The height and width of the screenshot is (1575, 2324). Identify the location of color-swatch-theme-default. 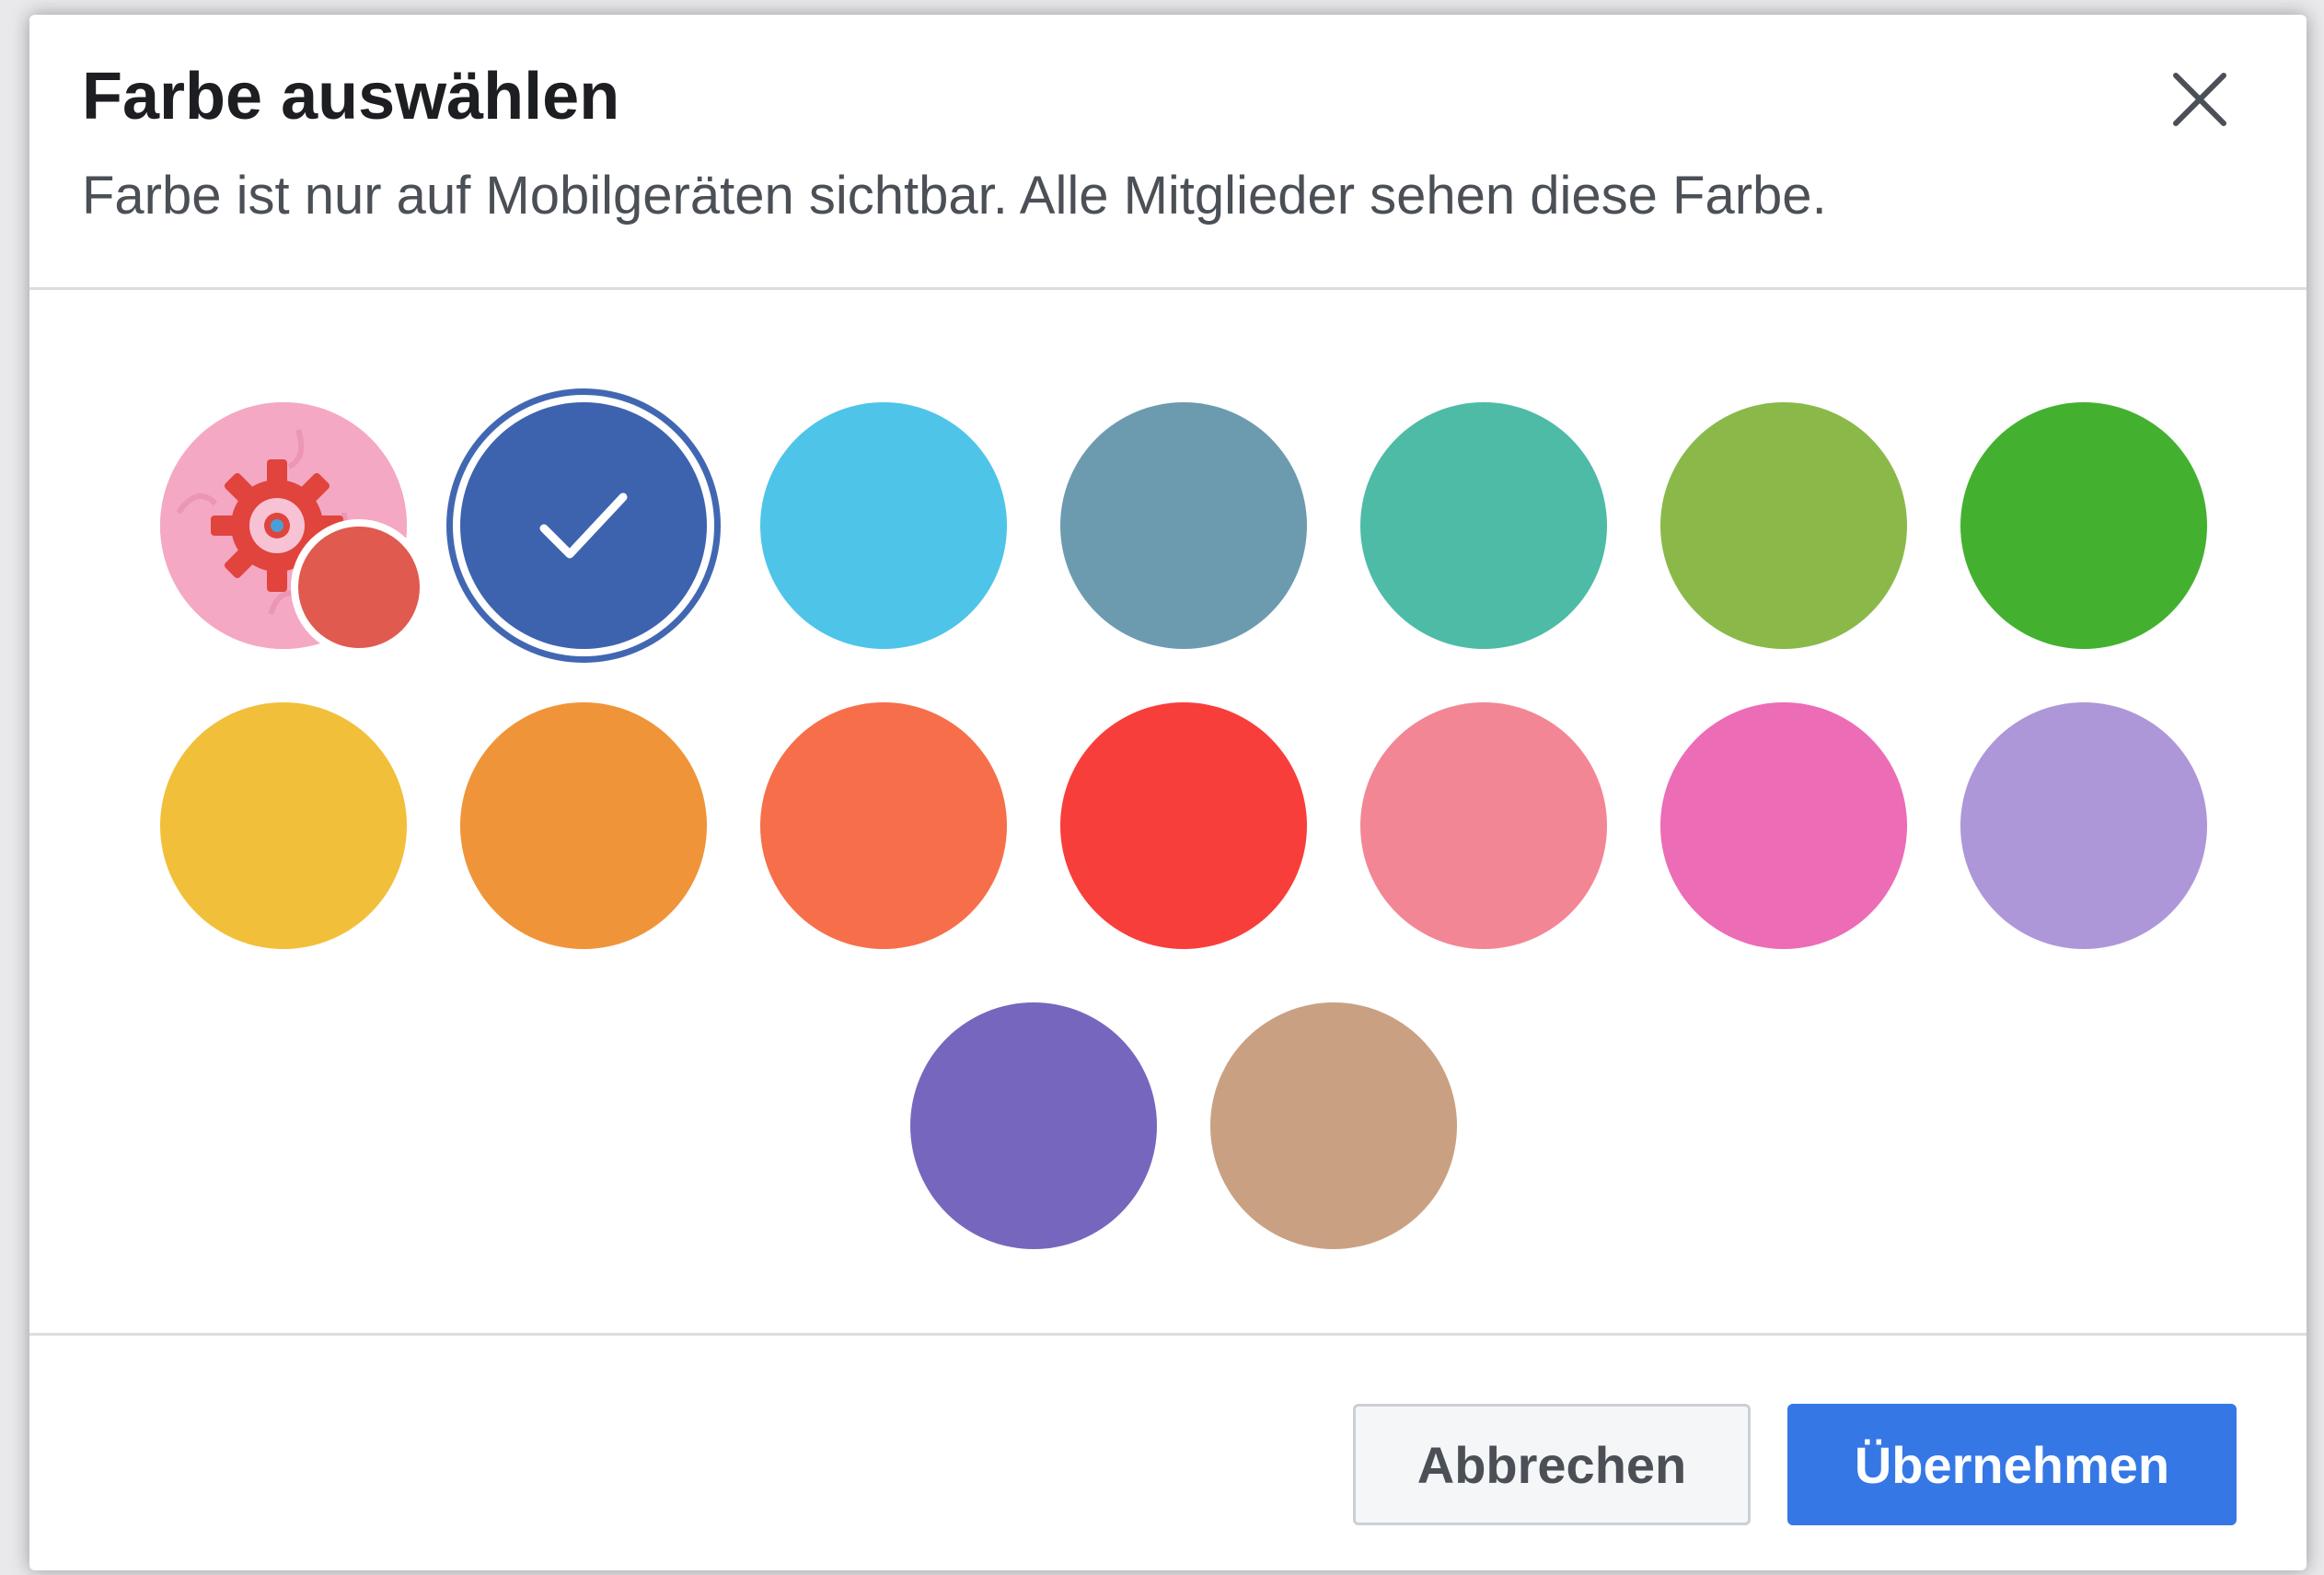
(293, 528).